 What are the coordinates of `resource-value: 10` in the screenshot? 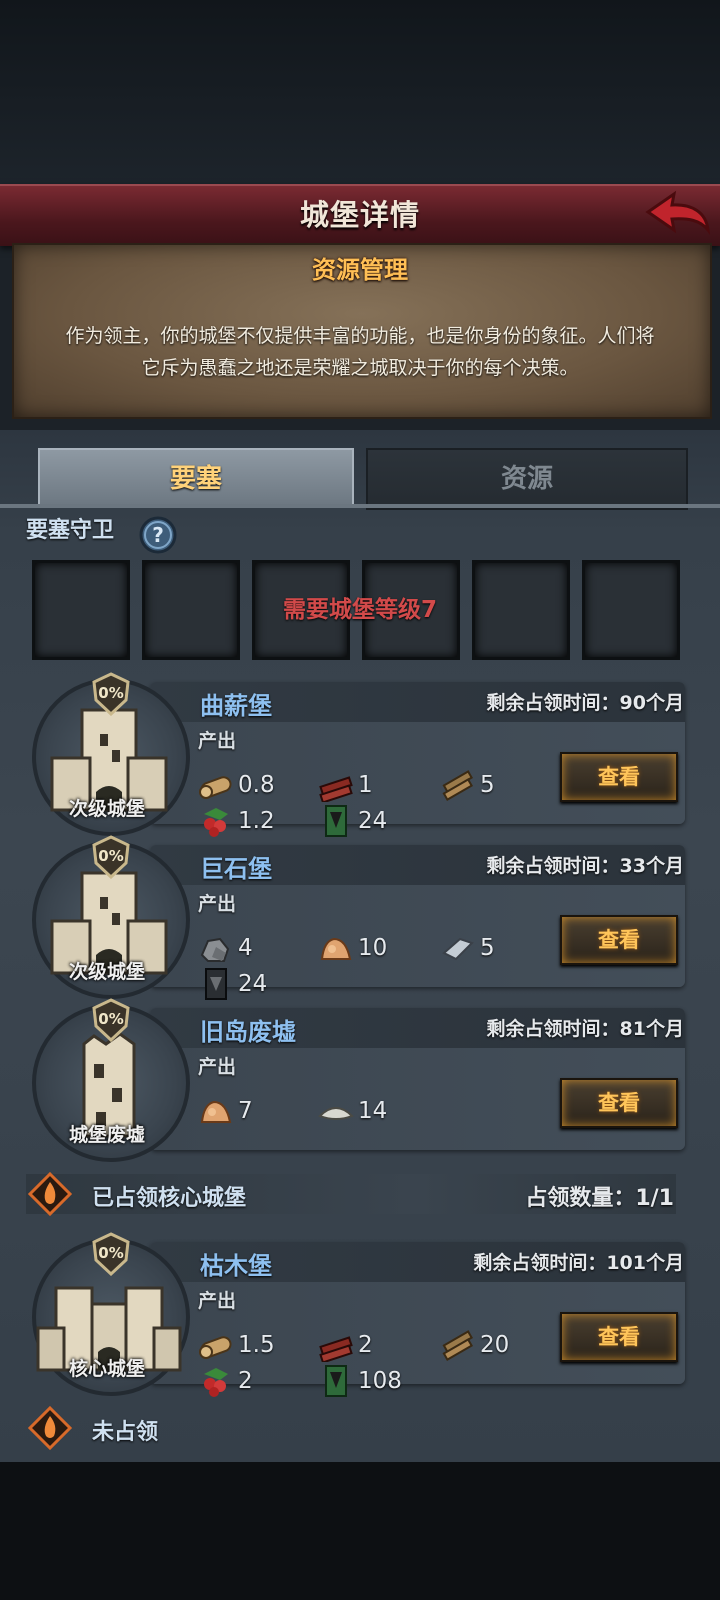 It's located at (373, 948).